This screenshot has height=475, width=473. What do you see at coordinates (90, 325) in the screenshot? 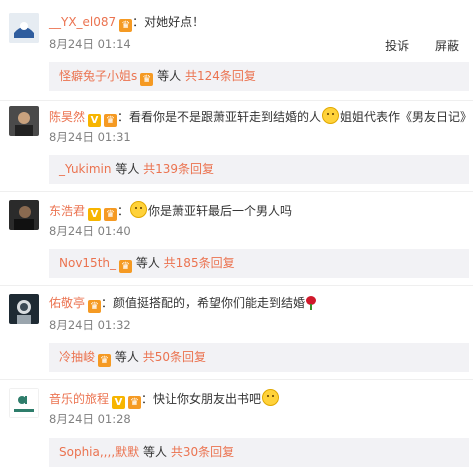
I see `comment-date: 8月24日 01:32` at bounding box center [90, 325].